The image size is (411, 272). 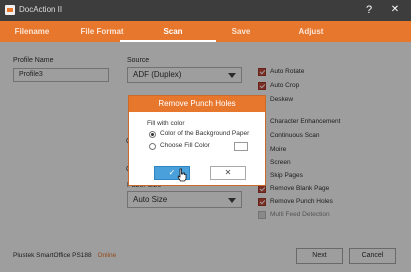 I want to click on tab-file-format: File Format, so click(x=102, y=31).